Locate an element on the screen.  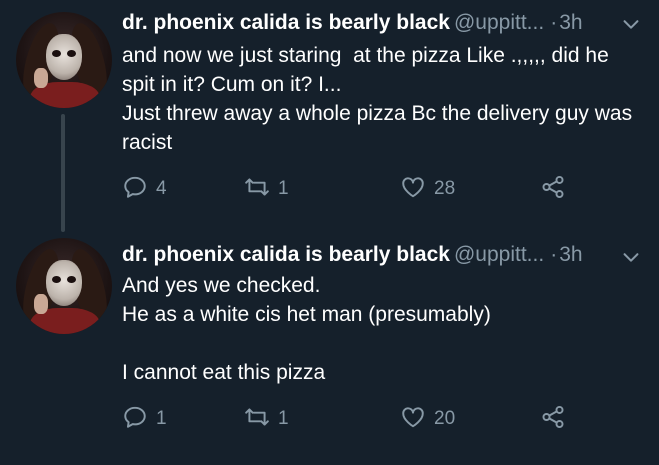
retweet-button: 1 is located at coordinates (266, 419).